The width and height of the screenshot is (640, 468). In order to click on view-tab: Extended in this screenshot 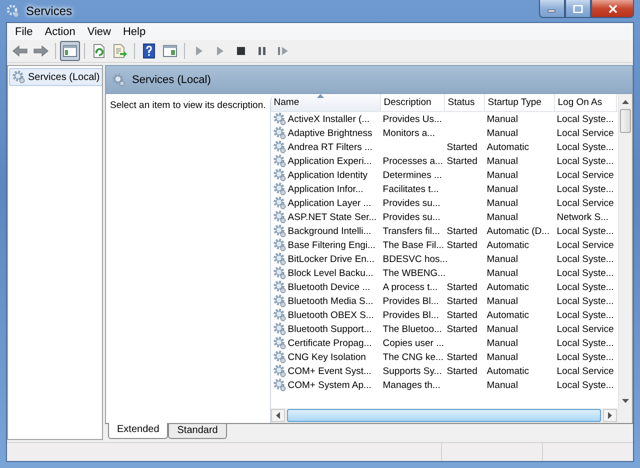, I will do `click(138, 431)`.